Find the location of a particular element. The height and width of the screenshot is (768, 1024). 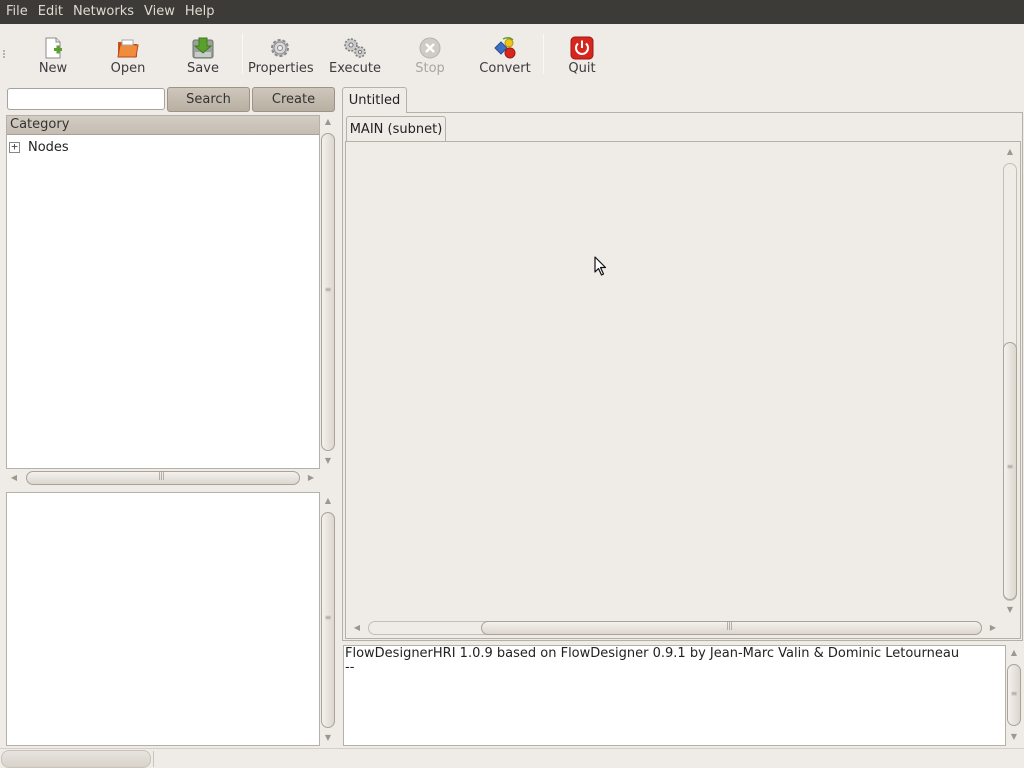

search-button: Search is located at coordinates (208, 99).